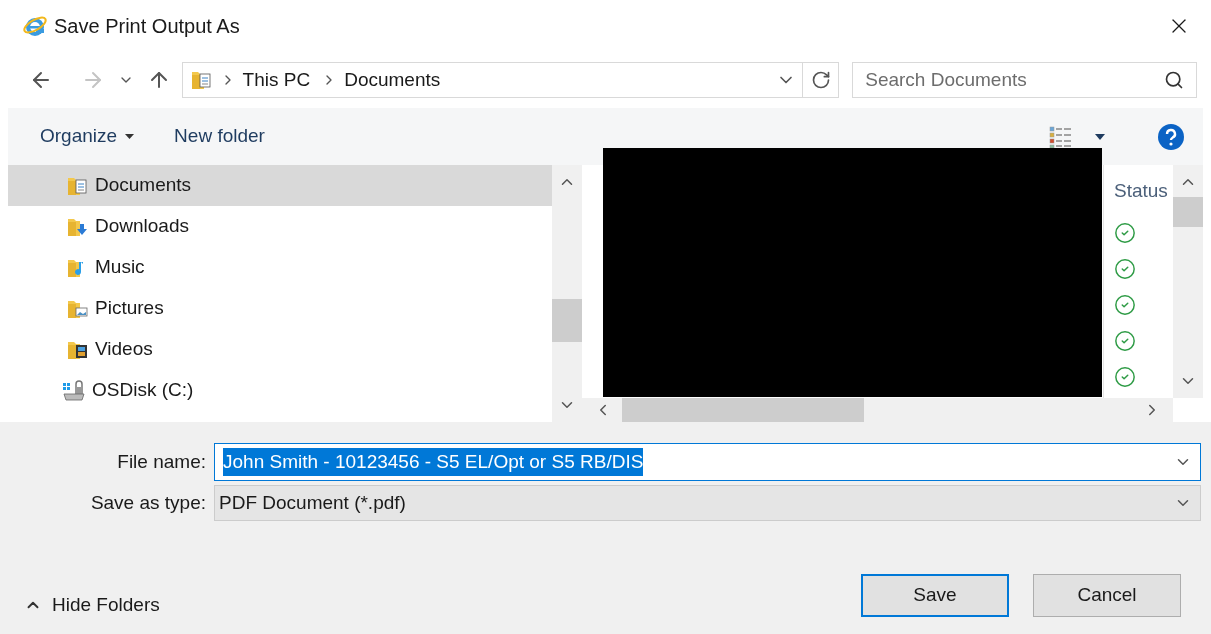 This screenshot has width=1211, height=634. What do you see at coordinates (147, 26) in the screenshot?
I see `window-title: Save Print Output As` at bounding box center [147, 26].